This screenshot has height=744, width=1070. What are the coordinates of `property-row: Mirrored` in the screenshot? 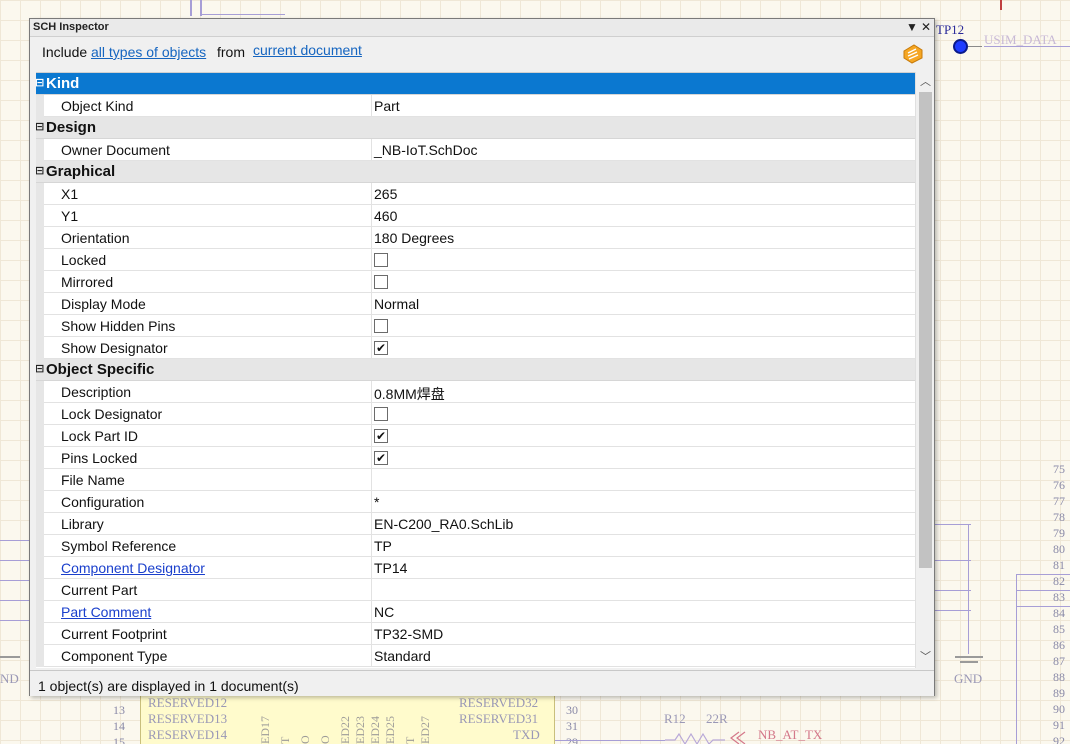 It's located at (475, 282).